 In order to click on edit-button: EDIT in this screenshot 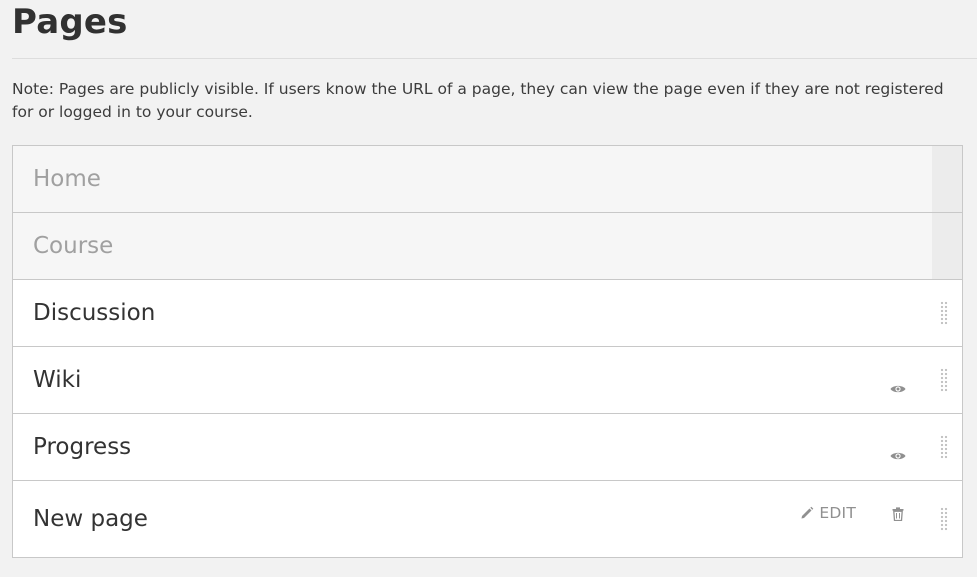, I will do `click(828, 513)`.